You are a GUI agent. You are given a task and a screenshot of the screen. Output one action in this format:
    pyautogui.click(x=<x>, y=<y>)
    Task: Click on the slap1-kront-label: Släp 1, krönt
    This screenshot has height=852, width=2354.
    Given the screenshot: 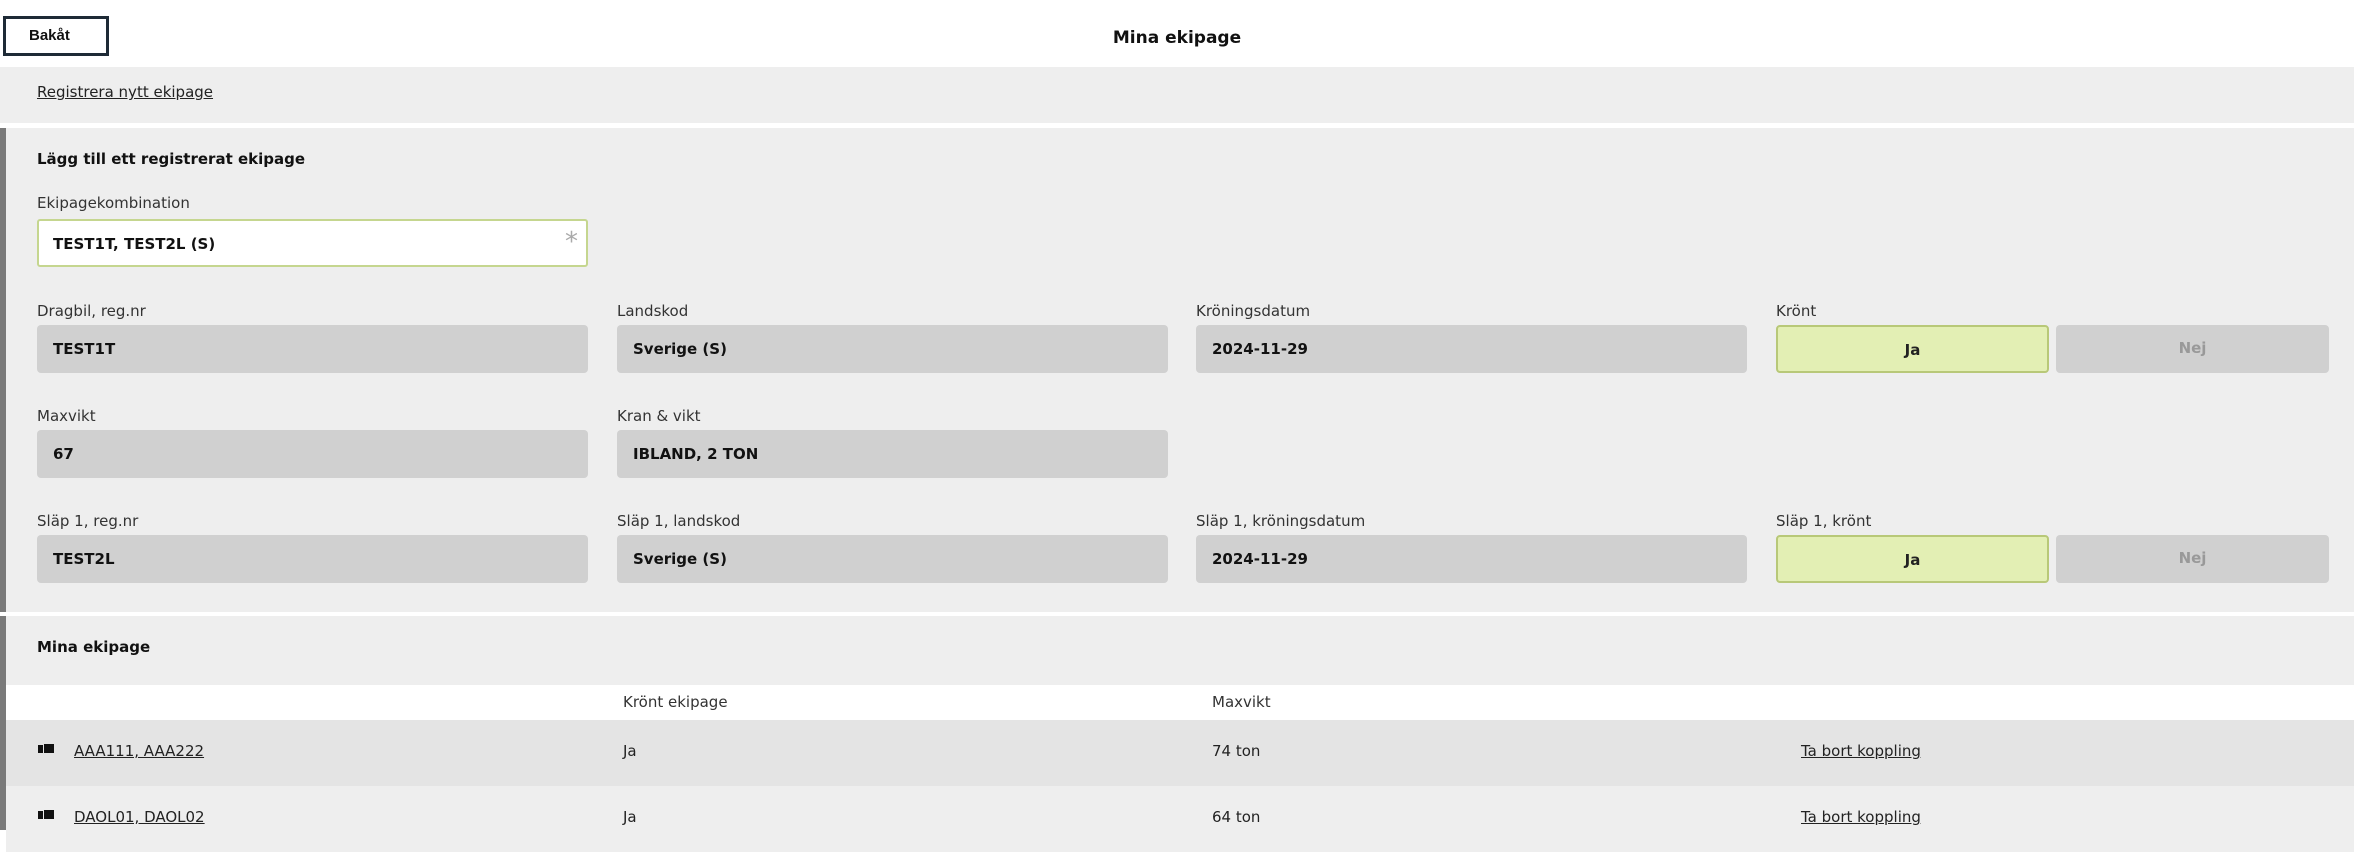 What is the action you would take?
    pyautogui.click(x=1824, y=521)
    